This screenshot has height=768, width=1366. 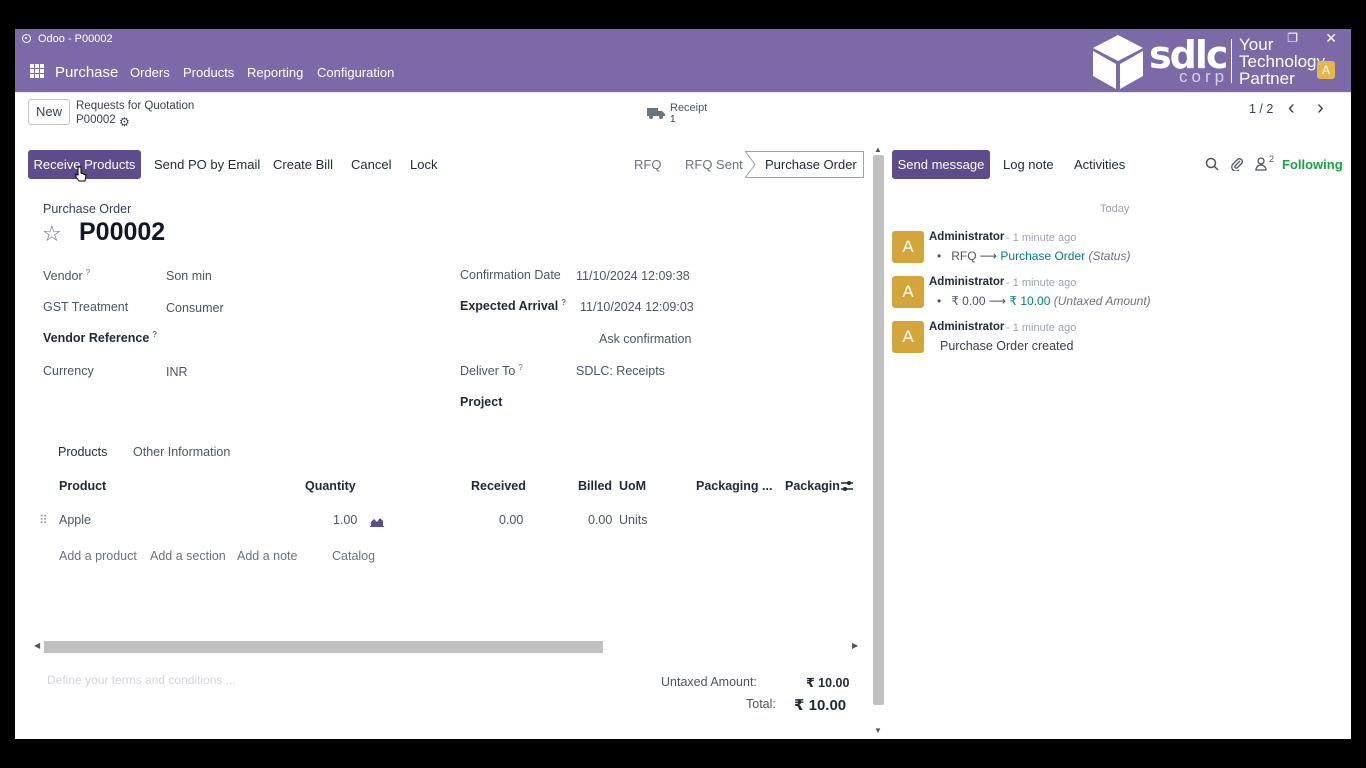 What do you see at coordinates (812, 486) in the screenshot?
I see `col-header-packaging: Packagin` at bounding box center [812, 486].